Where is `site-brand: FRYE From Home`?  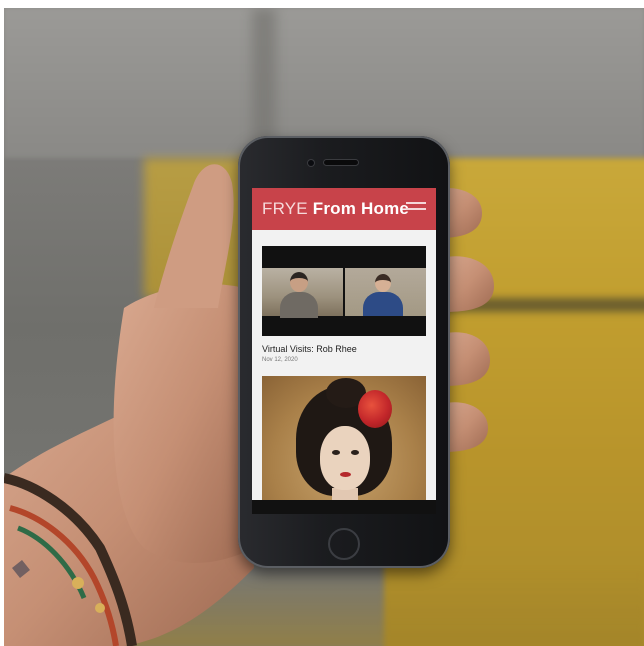 site-brand: FRYE From Home is located at coordinates (335, 209).